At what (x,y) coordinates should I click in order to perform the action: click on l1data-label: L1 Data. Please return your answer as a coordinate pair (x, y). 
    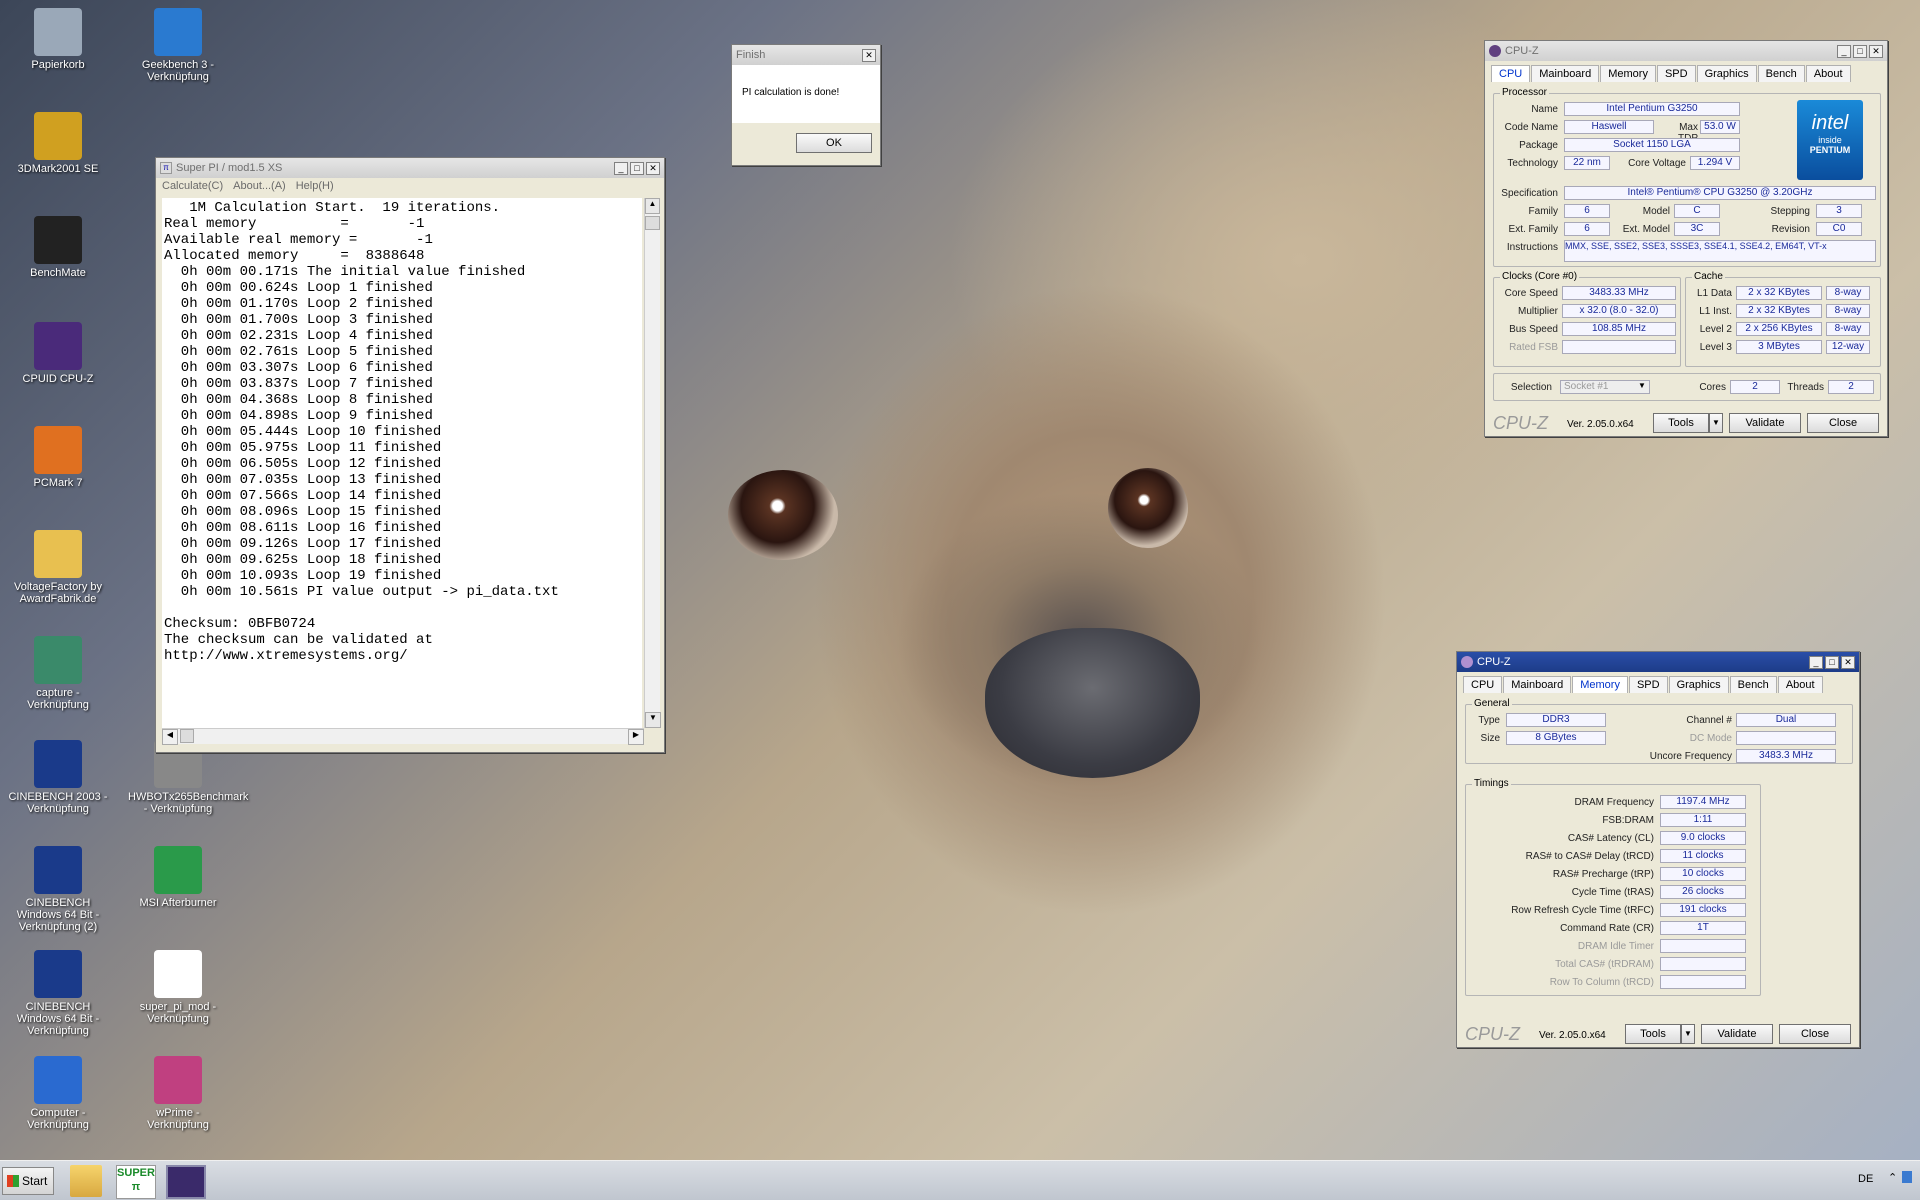
    Looking at the image, I should click on (1714, 293).